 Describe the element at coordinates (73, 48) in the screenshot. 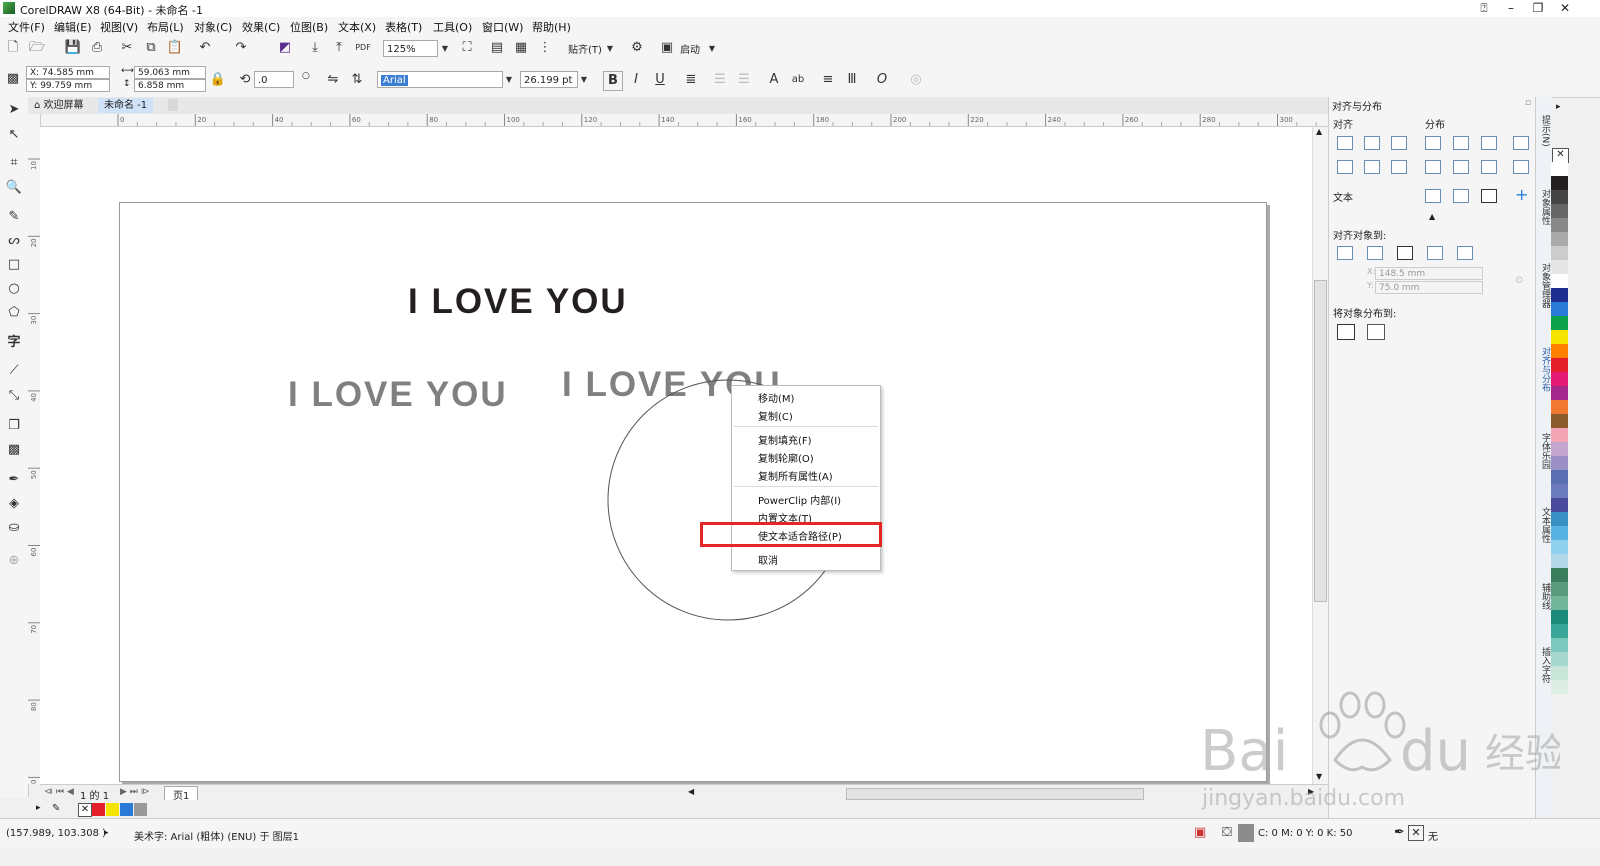

I see `save-icon: 💾` at that location.